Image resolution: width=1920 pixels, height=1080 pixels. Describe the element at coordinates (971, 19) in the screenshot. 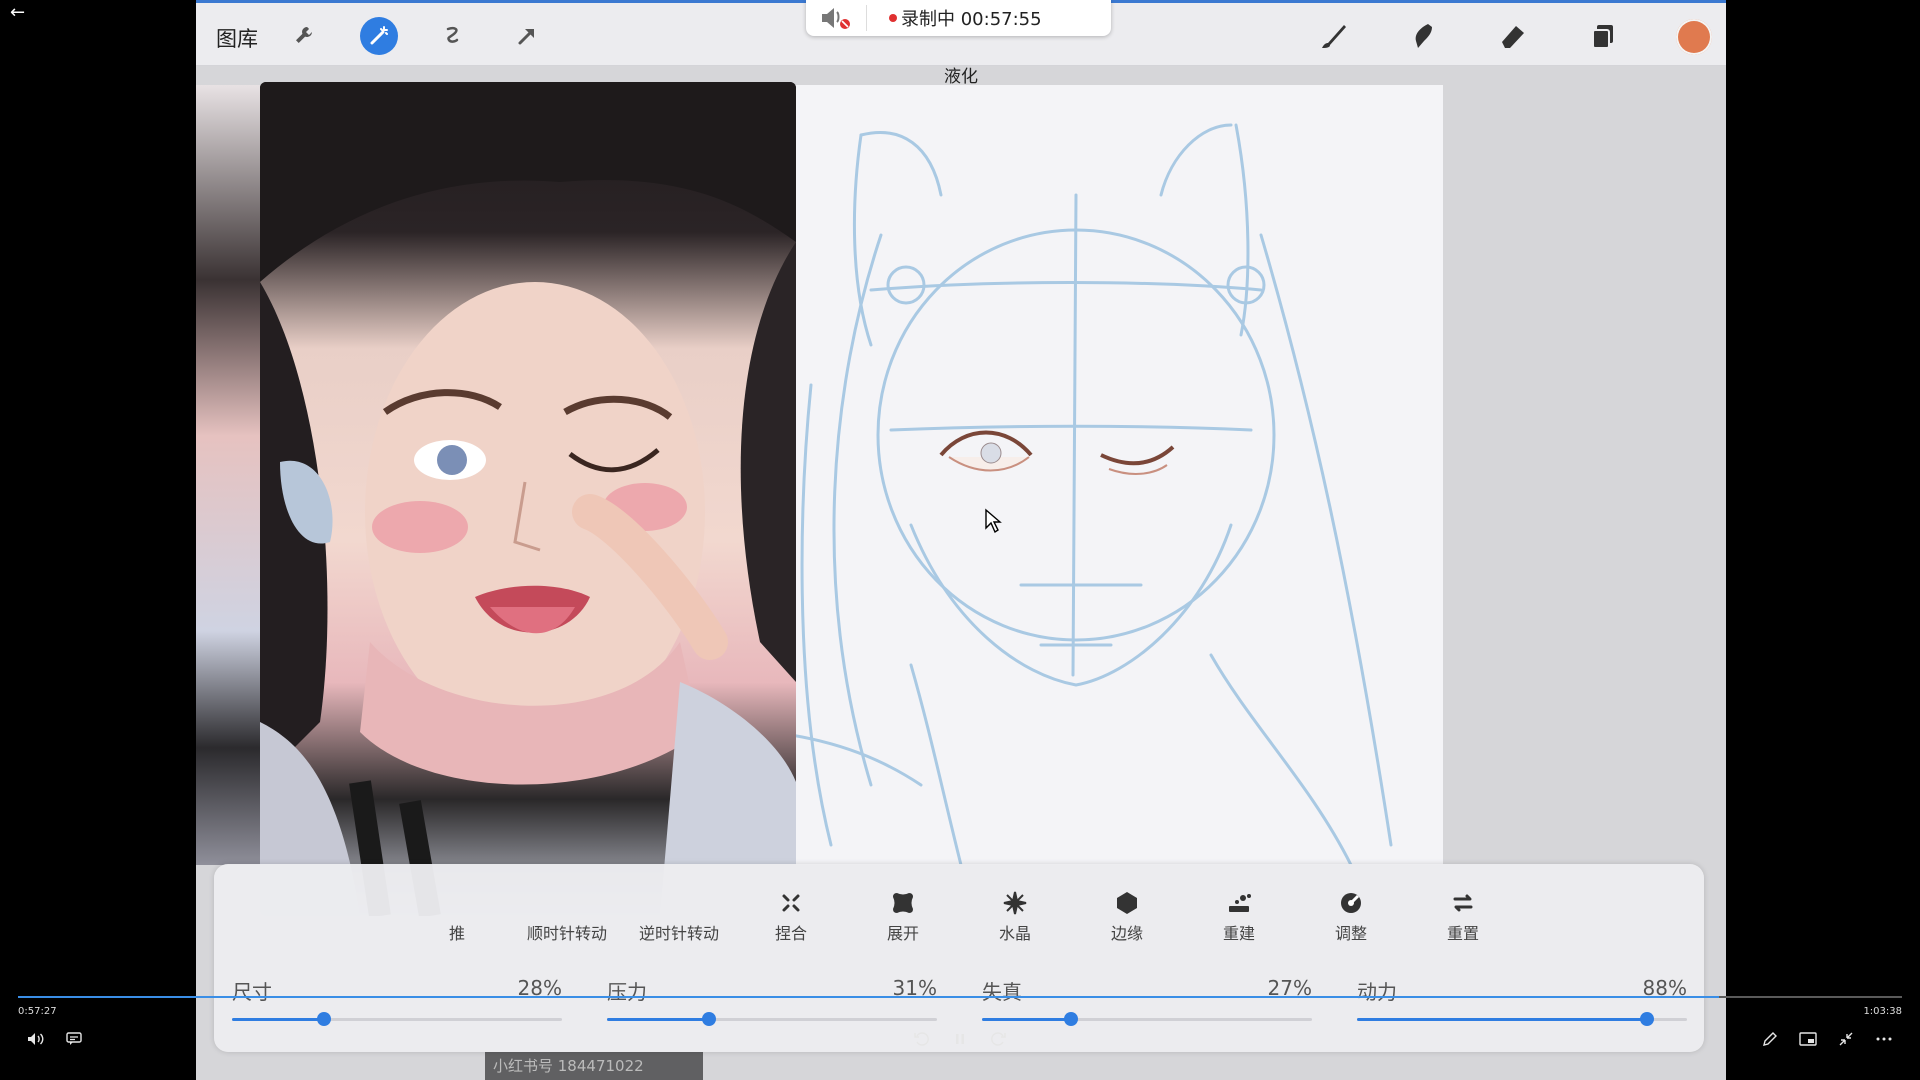

I see `recording-time: 录制中 00:57:55` at that location.